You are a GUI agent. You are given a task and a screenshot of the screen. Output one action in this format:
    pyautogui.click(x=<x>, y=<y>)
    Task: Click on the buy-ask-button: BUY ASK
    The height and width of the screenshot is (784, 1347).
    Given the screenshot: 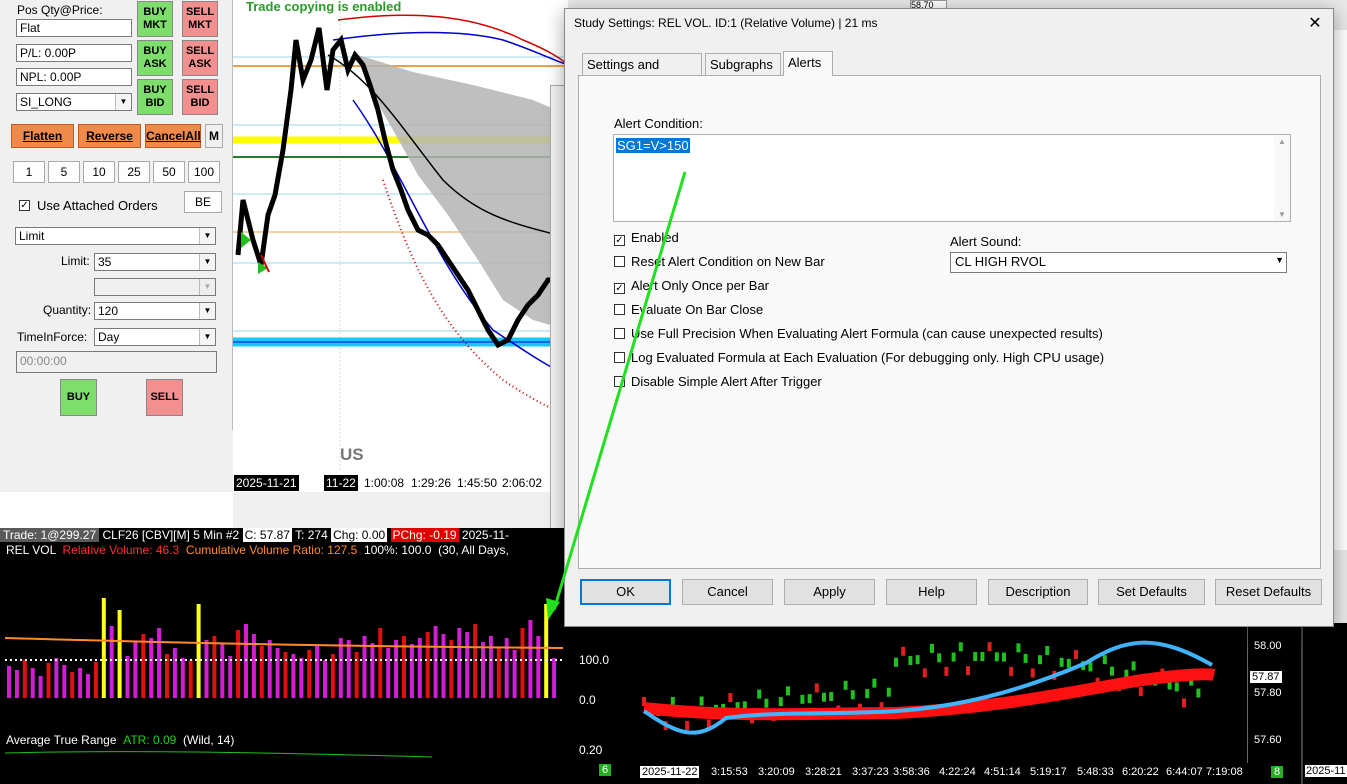 What is the action you would take?
    pyautogui.click(x=155, y=58)
    